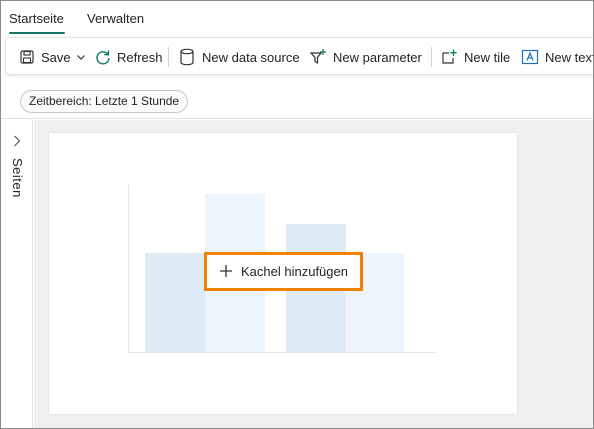 The height and width of the screenshot is (429, 594). What do you see at coordinates (175, 302) in the screenshot?
I see `placeholder-bar` at bounding box center [175, 302].